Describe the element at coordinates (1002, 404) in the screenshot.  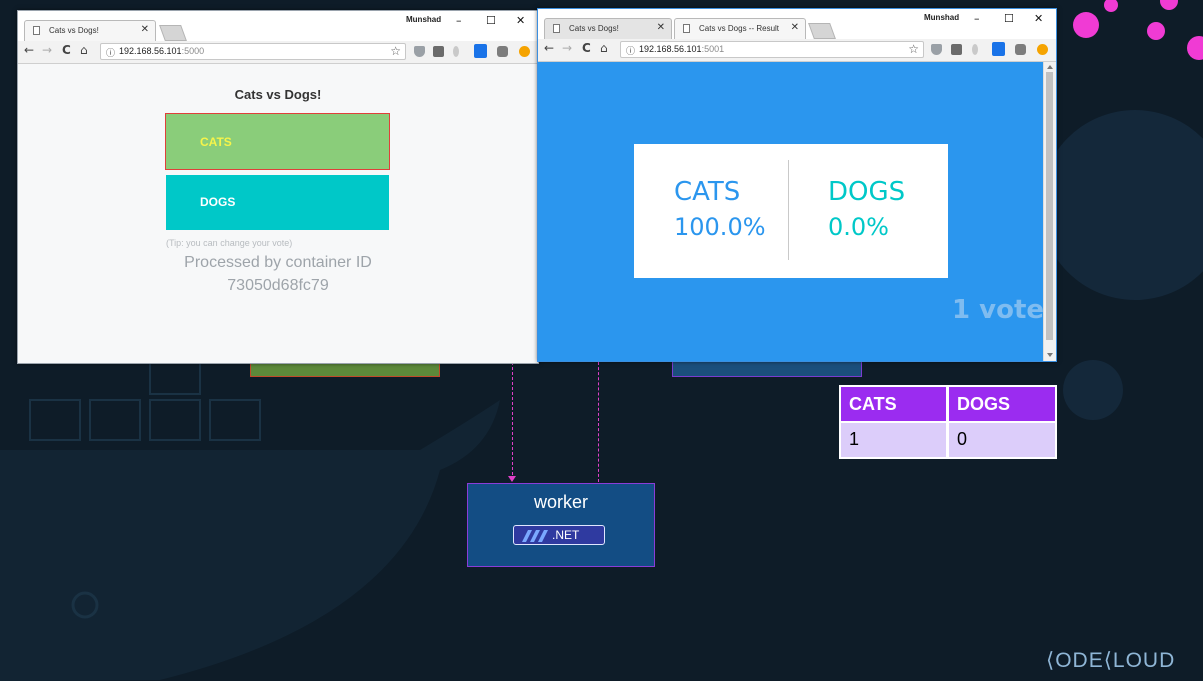
I see `table-header-dogs: DOGS` at that location.